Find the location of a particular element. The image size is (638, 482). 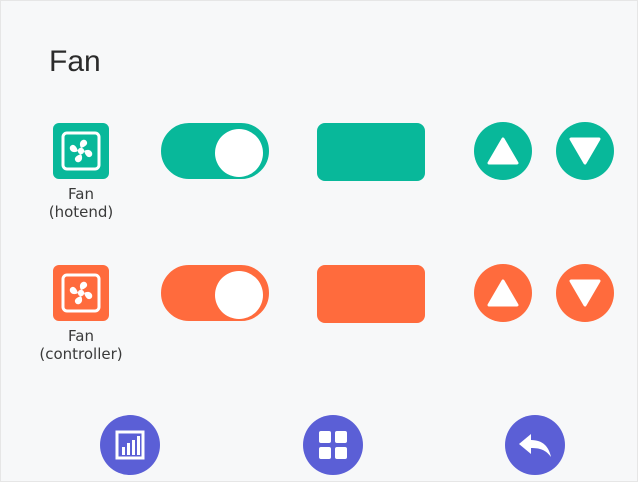

back-arrow-icon is located at coordinates (535, 445).